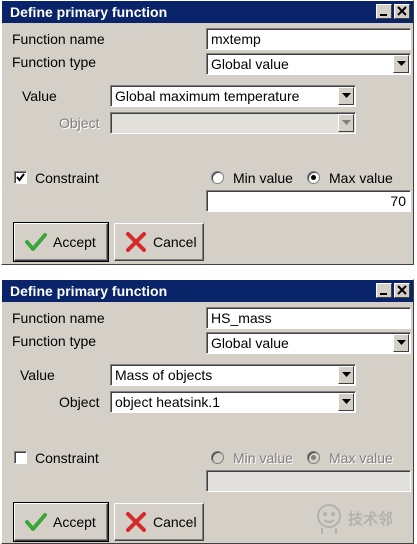  I want to click on watermark-text: 技术邻, so click(371, 519).